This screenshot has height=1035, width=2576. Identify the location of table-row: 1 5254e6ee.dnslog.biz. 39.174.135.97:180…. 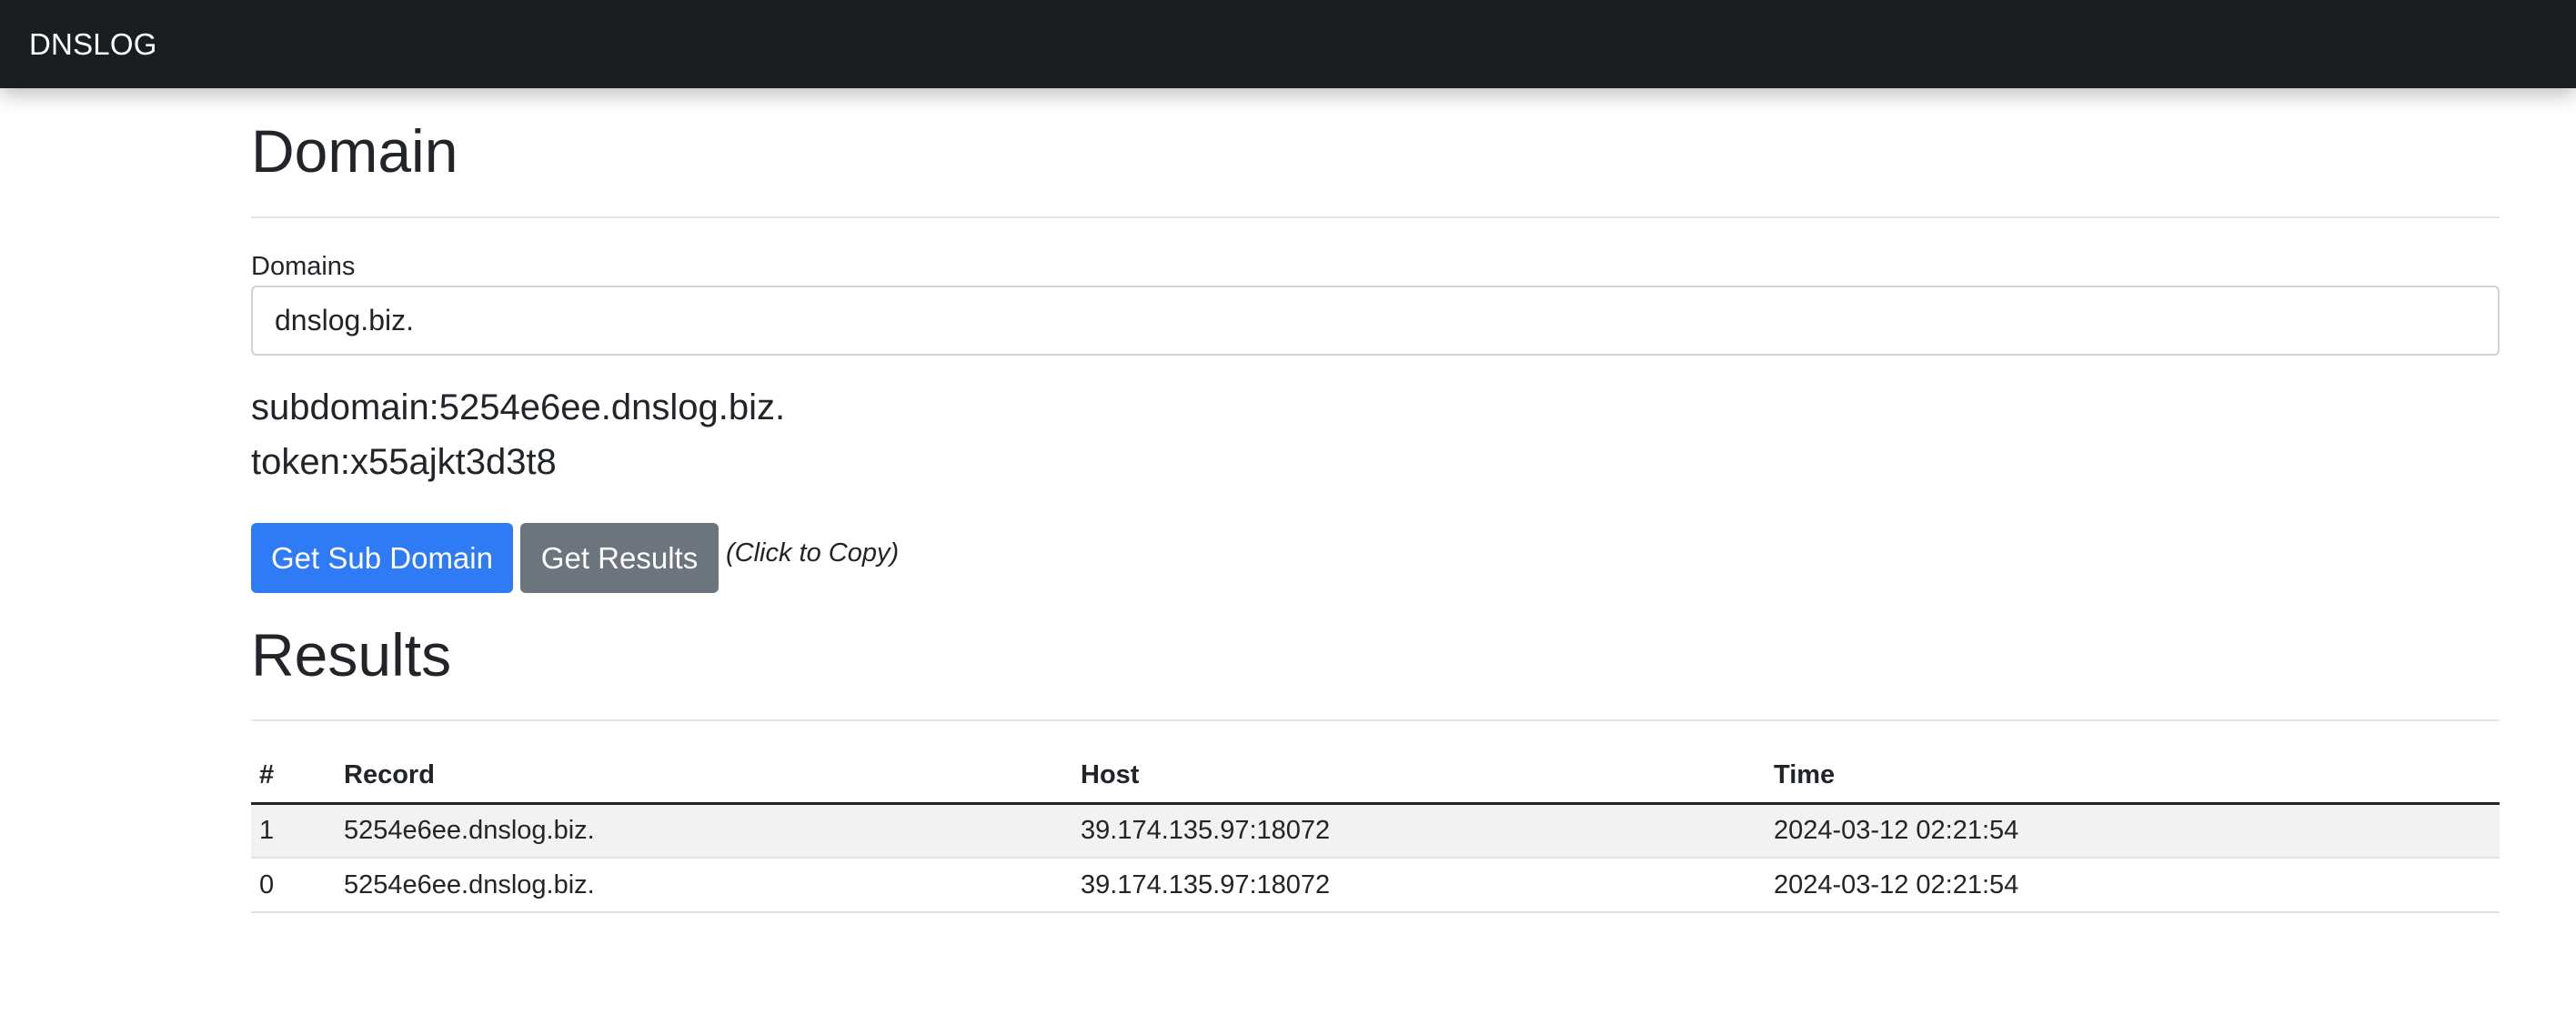
(1375, 831).